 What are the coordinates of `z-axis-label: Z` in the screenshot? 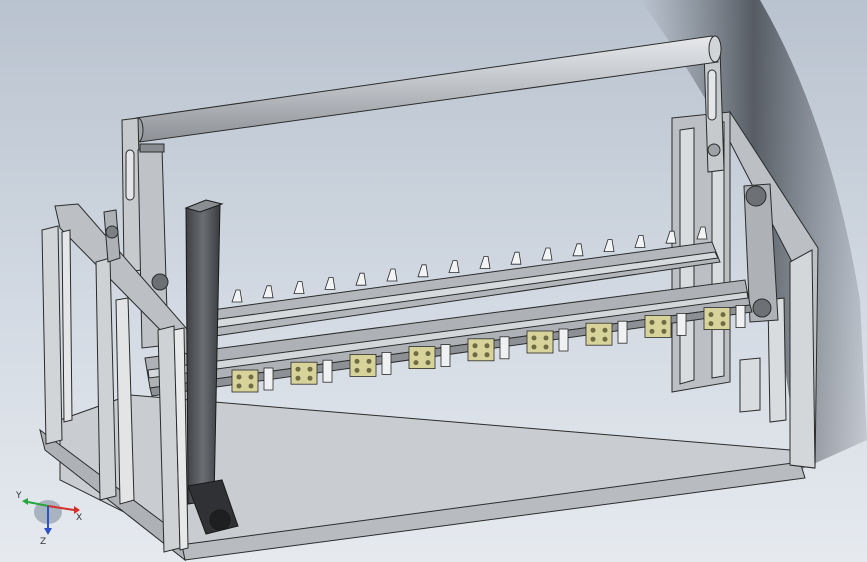 It's located at (43, 542).